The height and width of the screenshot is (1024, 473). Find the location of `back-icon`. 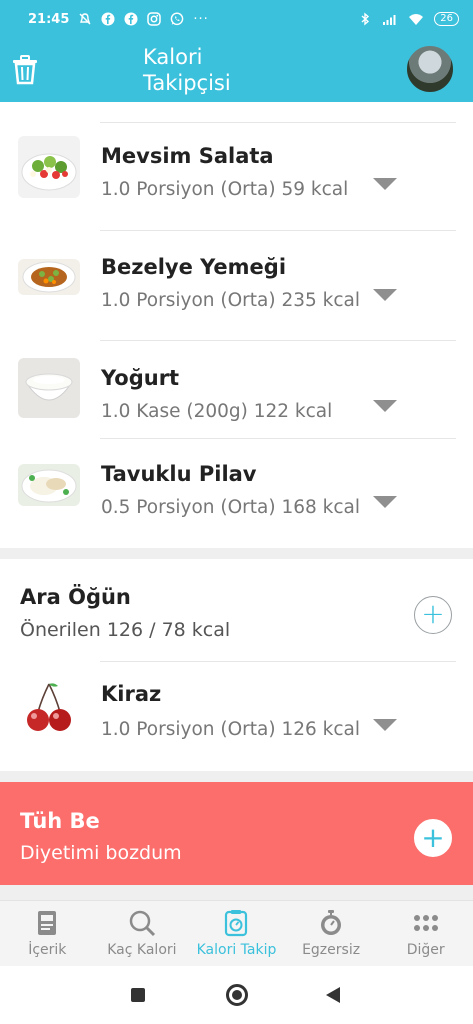

back-icon is located at coordinates (333, 995).